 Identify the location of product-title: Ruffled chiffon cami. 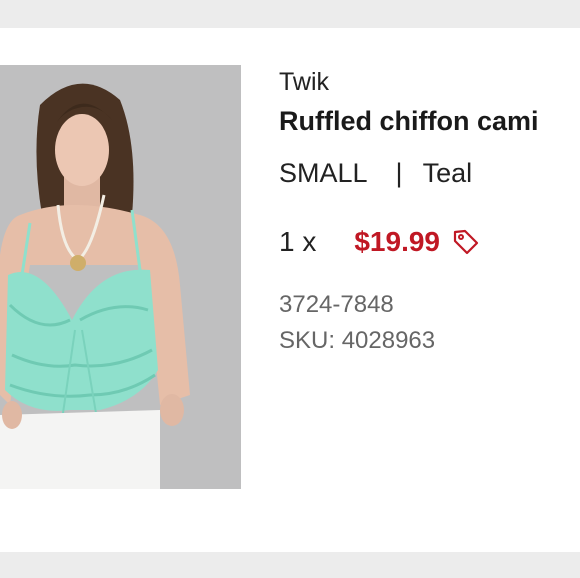
(409, 121).